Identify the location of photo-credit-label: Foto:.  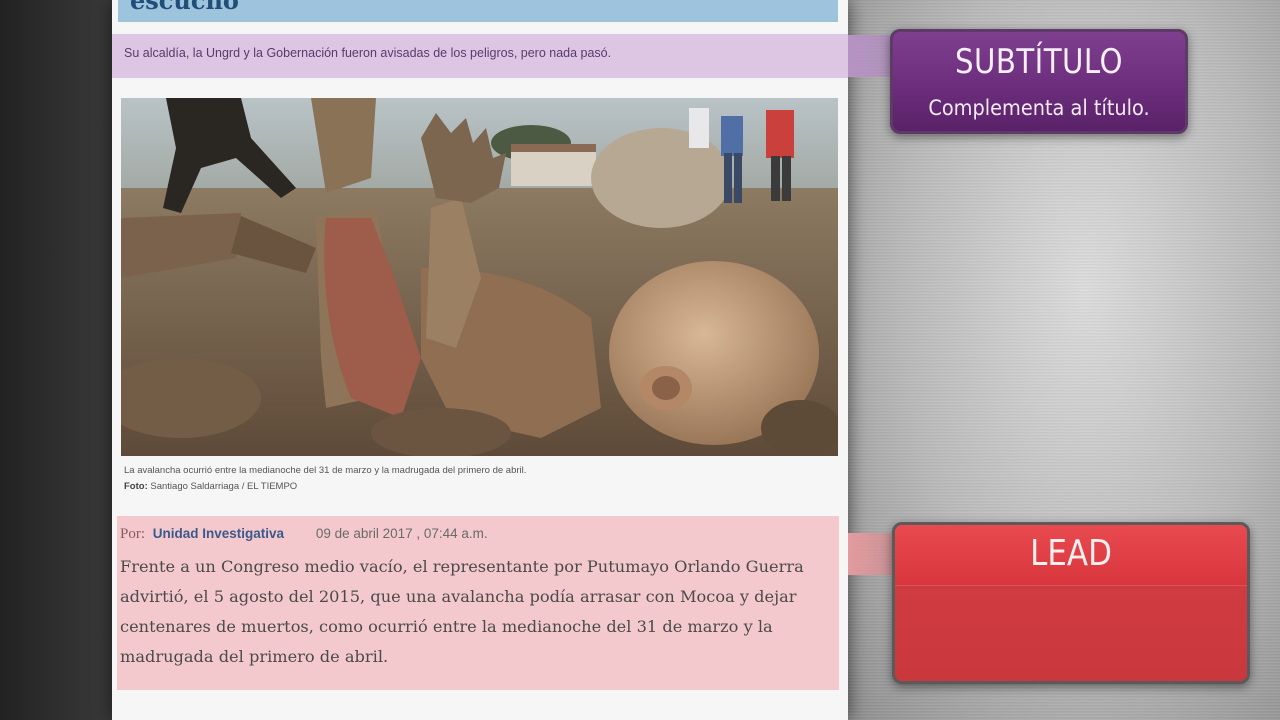
(136, 486).